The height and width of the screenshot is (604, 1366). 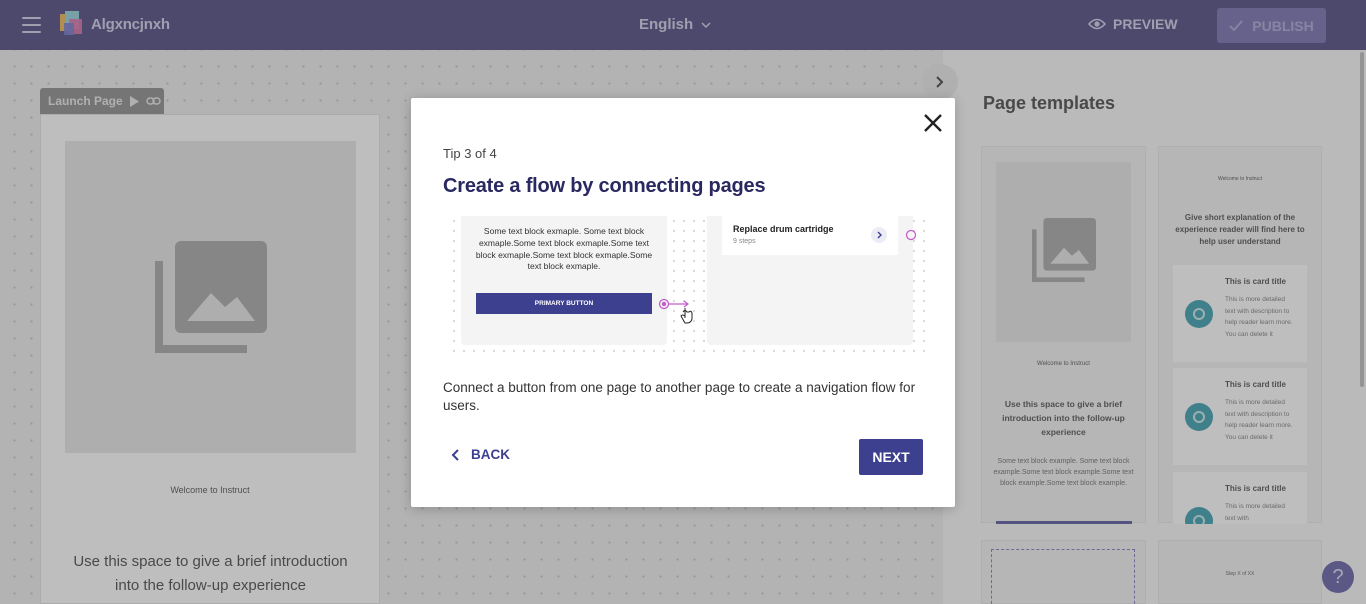 I want to click on close-icon, so click(x=933, y=123).